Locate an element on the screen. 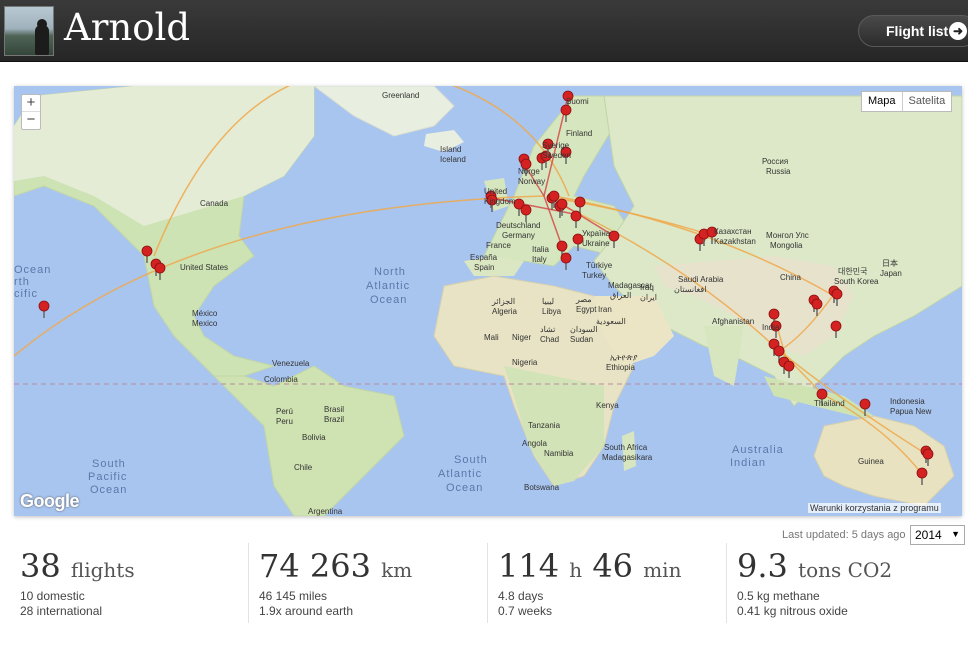 The image size is (968, 650). zoom-in-button: + is located at coordinates (31, 103).